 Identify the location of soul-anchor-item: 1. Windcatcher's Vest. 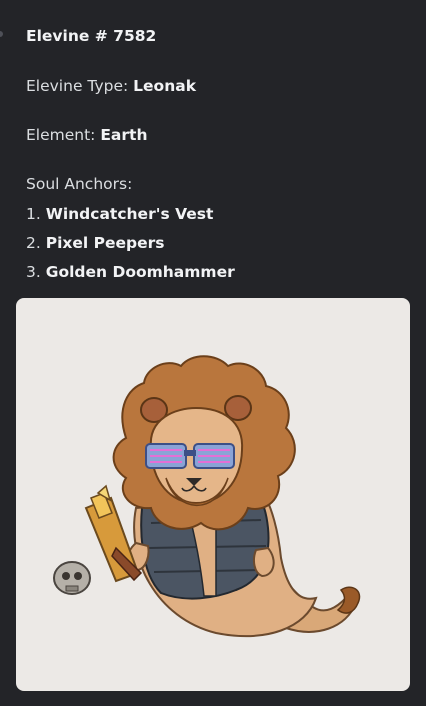
(119, 214).